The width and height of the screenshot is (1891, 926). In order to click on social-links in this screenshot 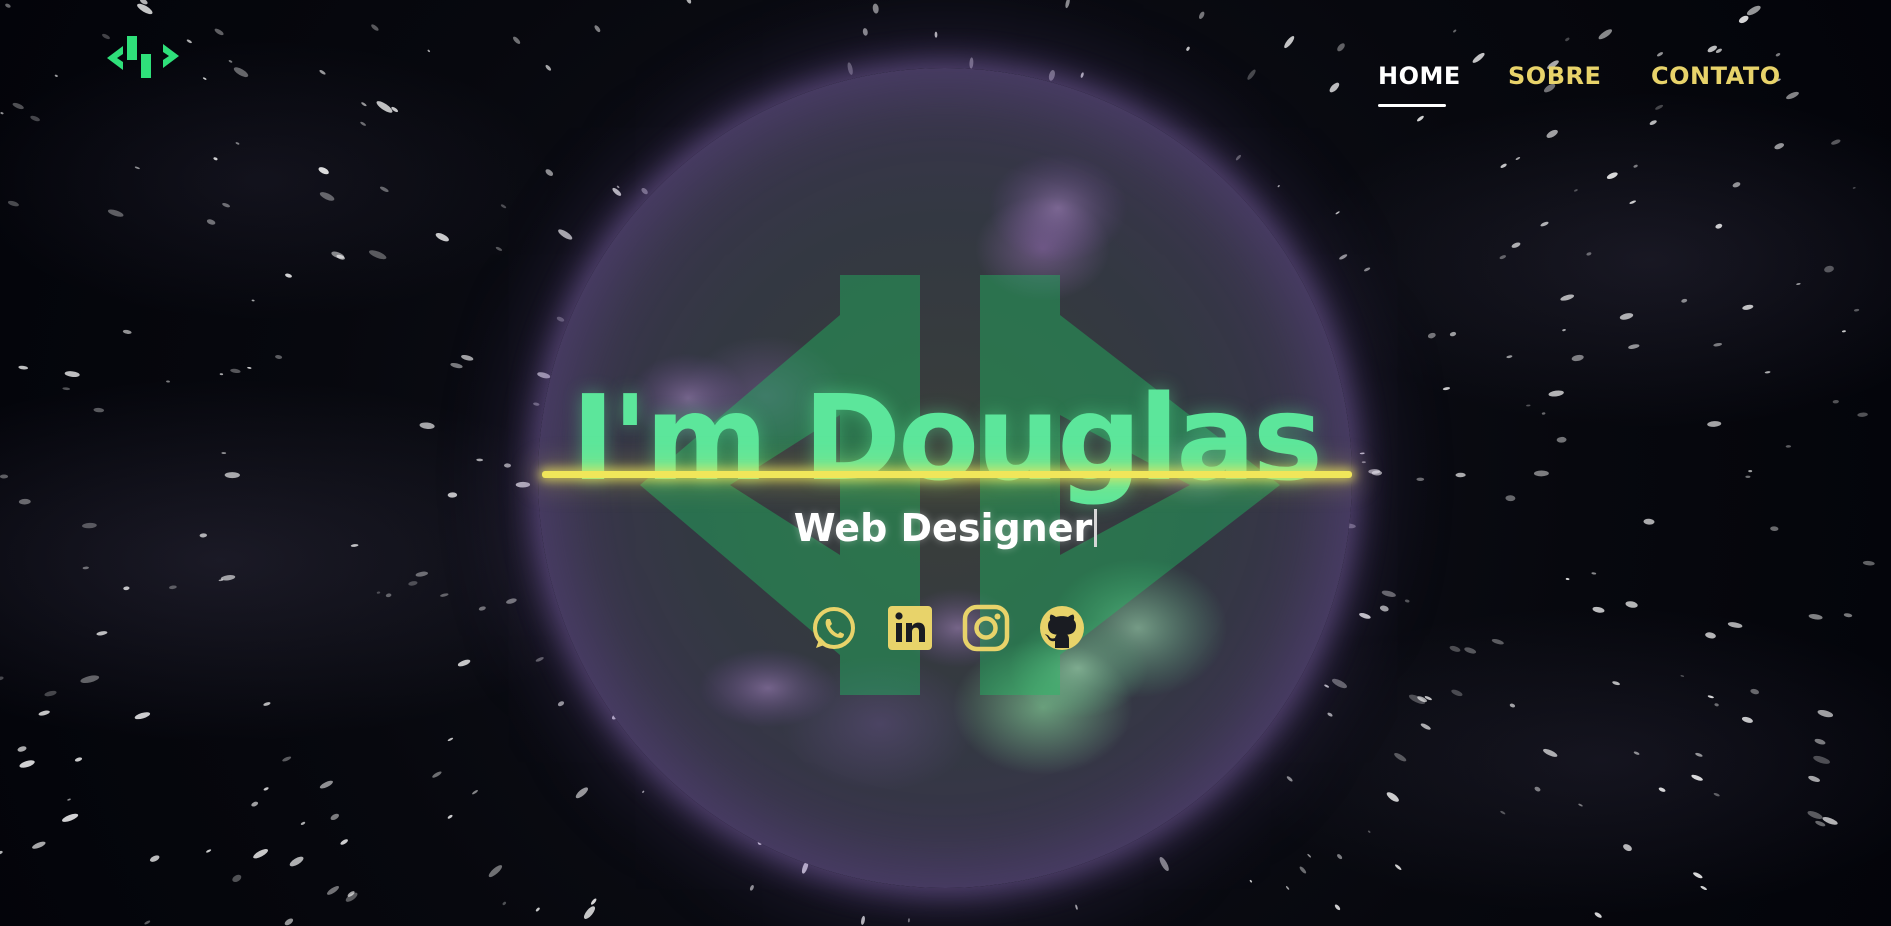, I will do `click(948, 629)`.